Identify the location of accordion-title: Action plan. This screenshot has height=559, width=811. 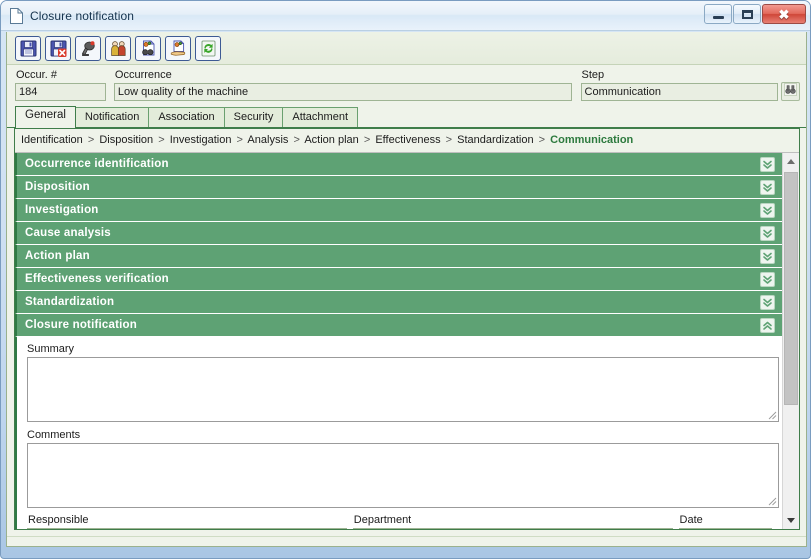
(57, 256).